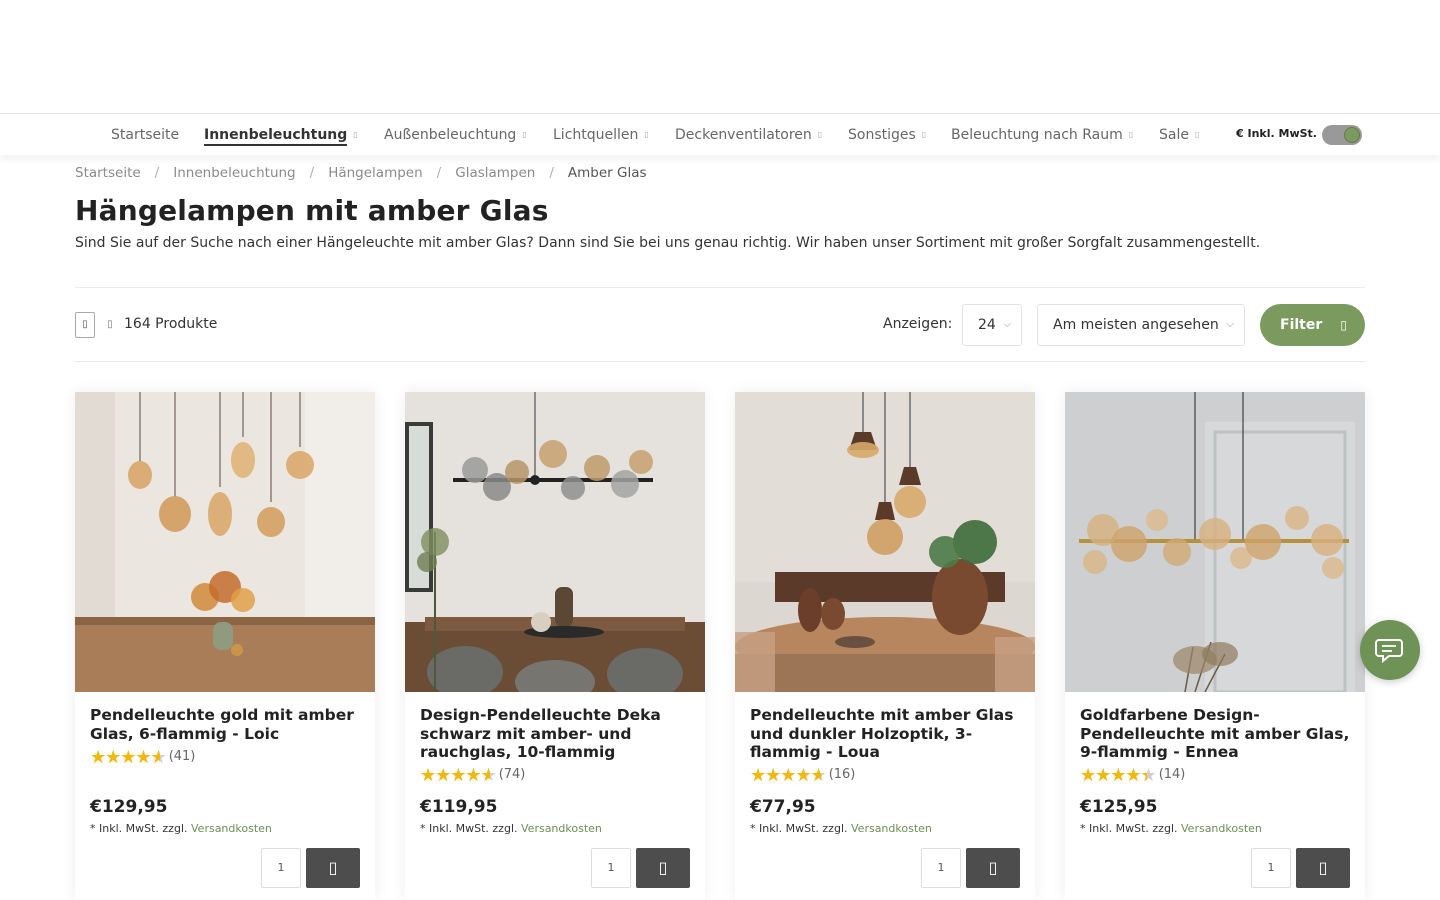 Image resolution: width=1440 pixels, height=900 pixels. What do you see at coordinates (375, 173) in the screenshot?
I see `breadcrumb-link: Hängelampen` at bounding box center [375, 173].